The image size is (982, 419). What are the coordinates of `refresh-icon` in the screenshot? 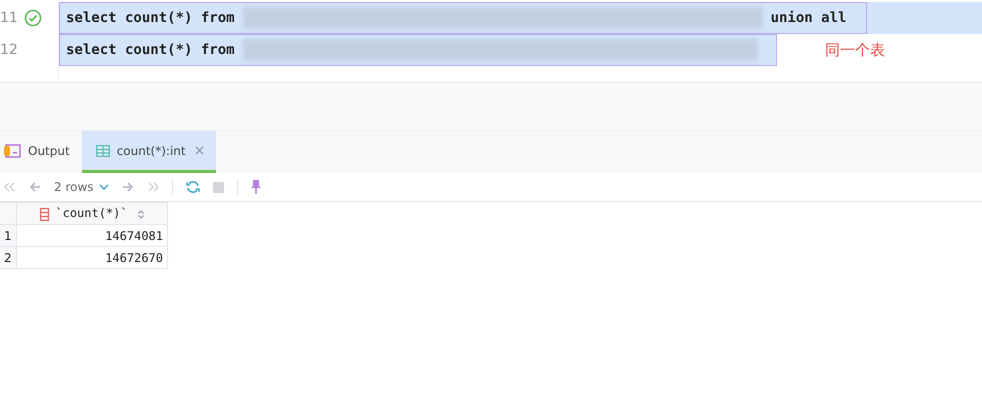 It's located at (193, 187).